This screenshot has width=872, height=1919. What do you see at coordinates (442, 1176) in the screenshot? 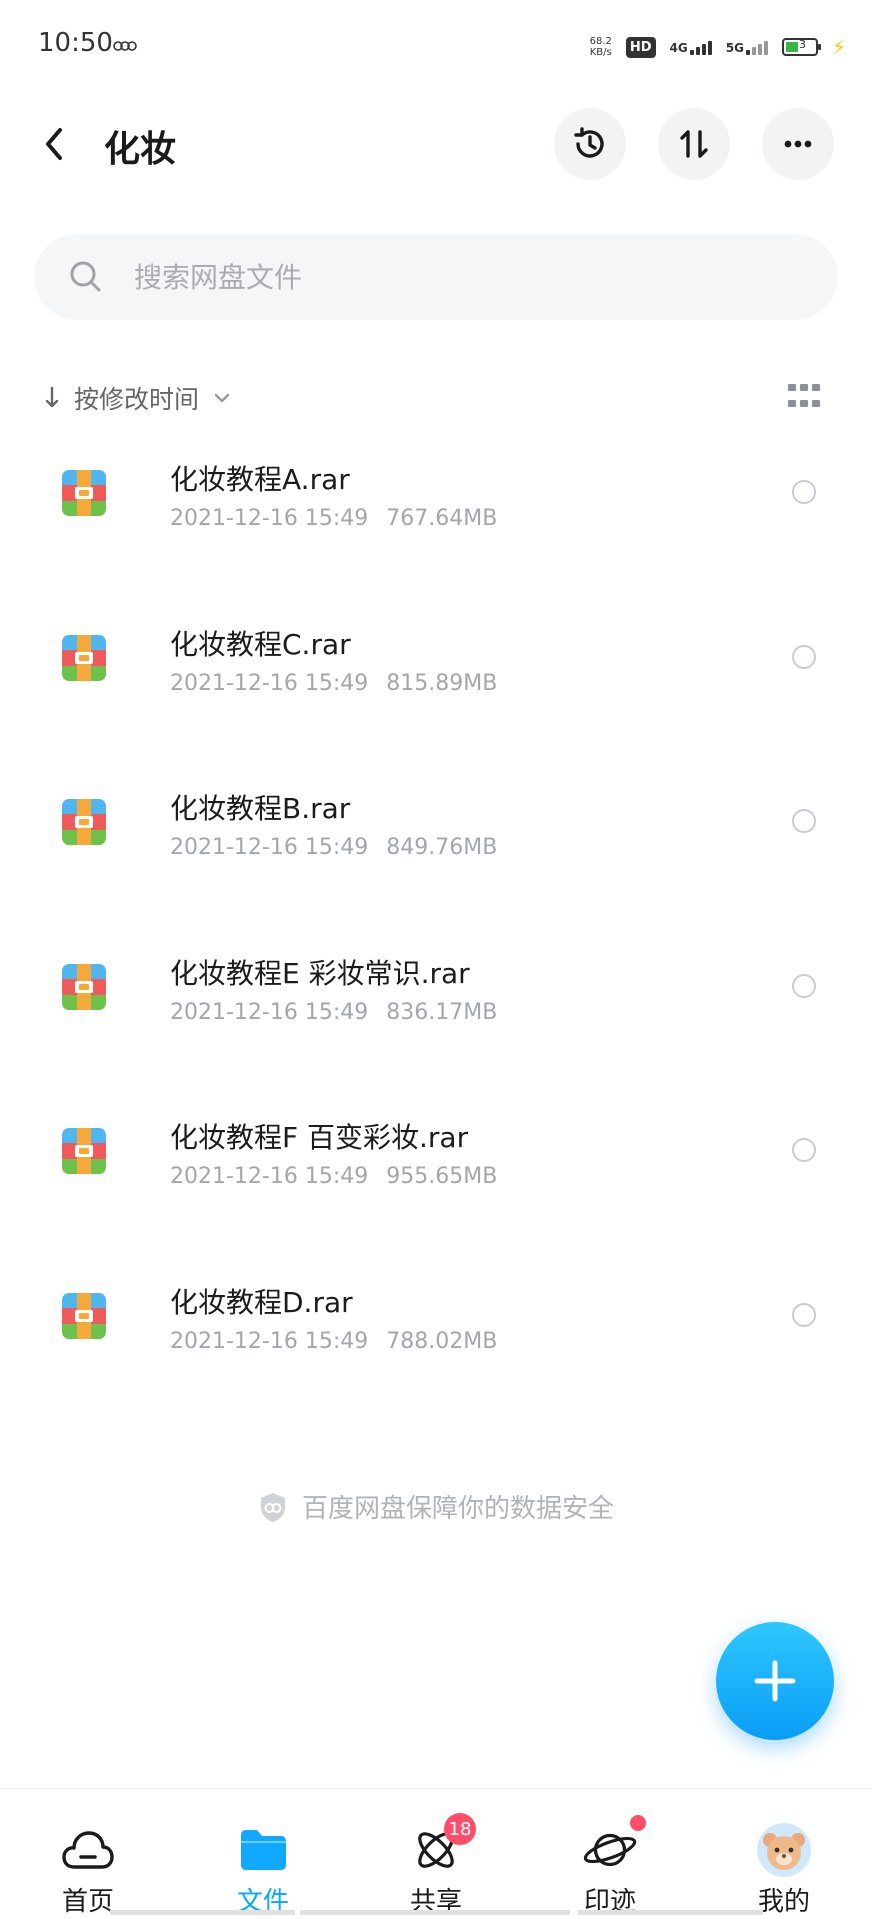
I see `file-size: 955.65MB` at bounding box center [442, 1176].